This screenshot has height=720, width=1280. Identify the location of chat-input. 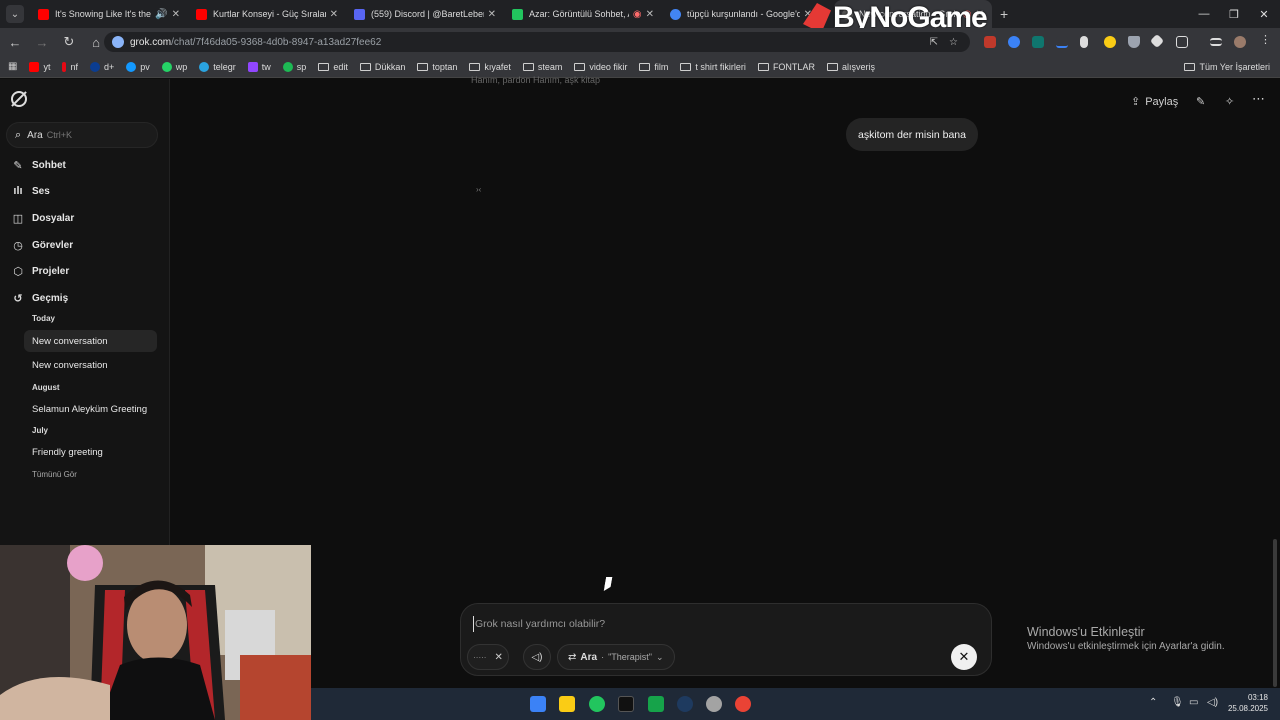
(723, 624).